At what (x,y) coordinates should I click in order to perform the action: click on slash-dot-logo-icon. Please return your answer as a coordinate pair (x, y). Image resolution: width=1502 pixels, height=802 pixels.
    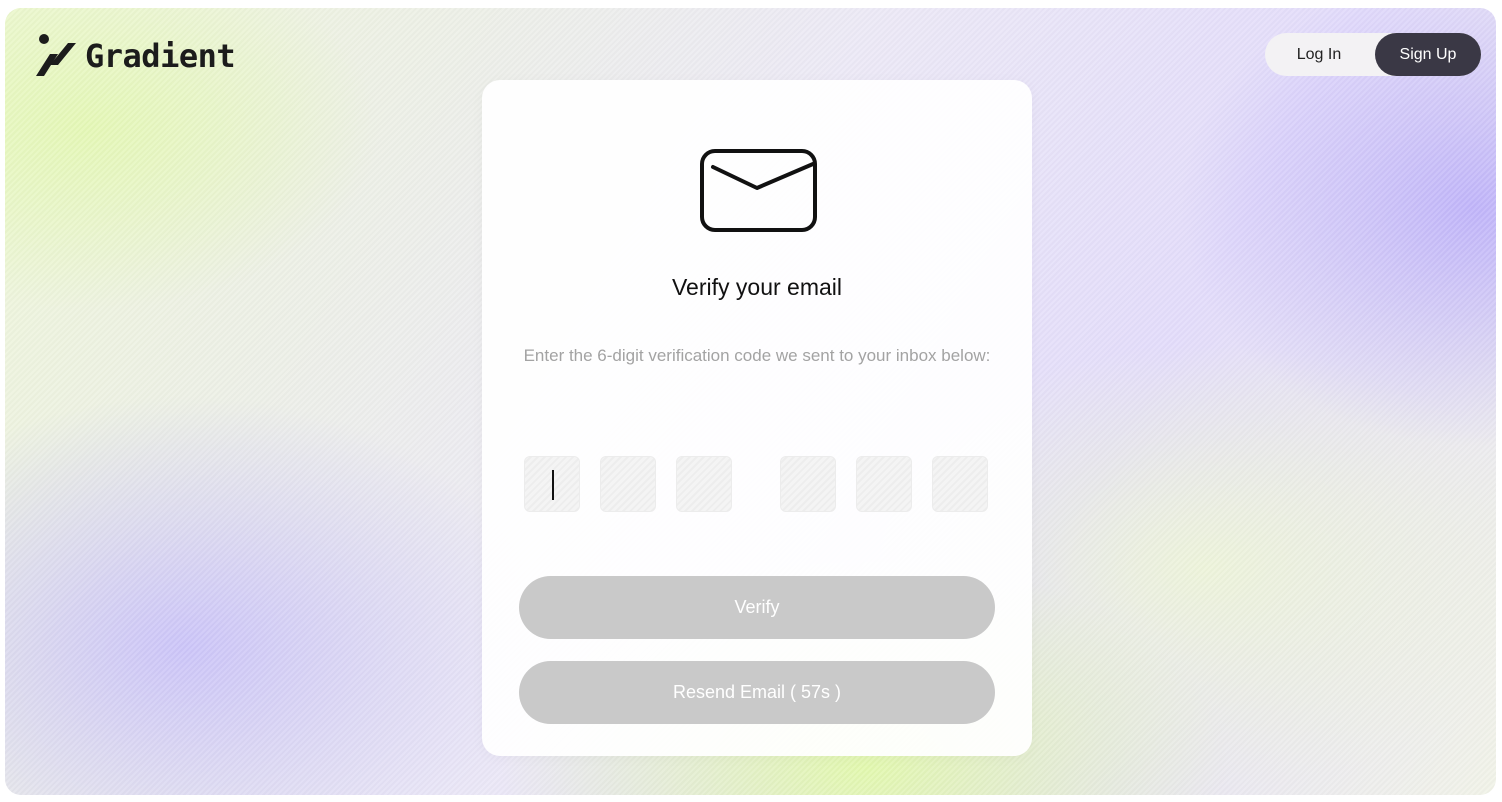
    Looking at the image, I should click on (56, 55).